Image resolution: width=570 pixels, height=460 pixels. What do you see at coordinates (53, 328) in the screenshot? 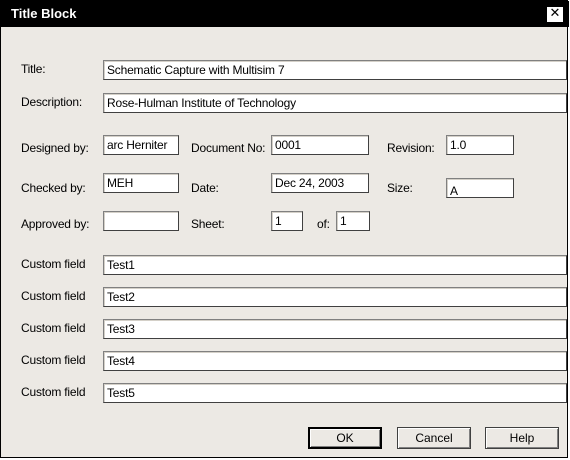
I see `custom-field-label-3: Custom field` at bounding box center [53, 328].